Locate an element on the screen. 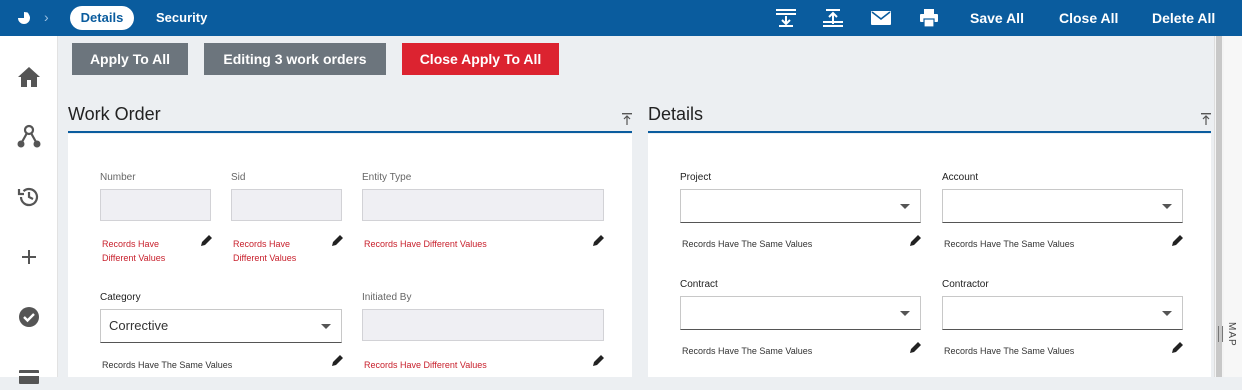 The image size is (1242, 390). sid-message: Records Have Different Values is located at coordinates (265, 251).